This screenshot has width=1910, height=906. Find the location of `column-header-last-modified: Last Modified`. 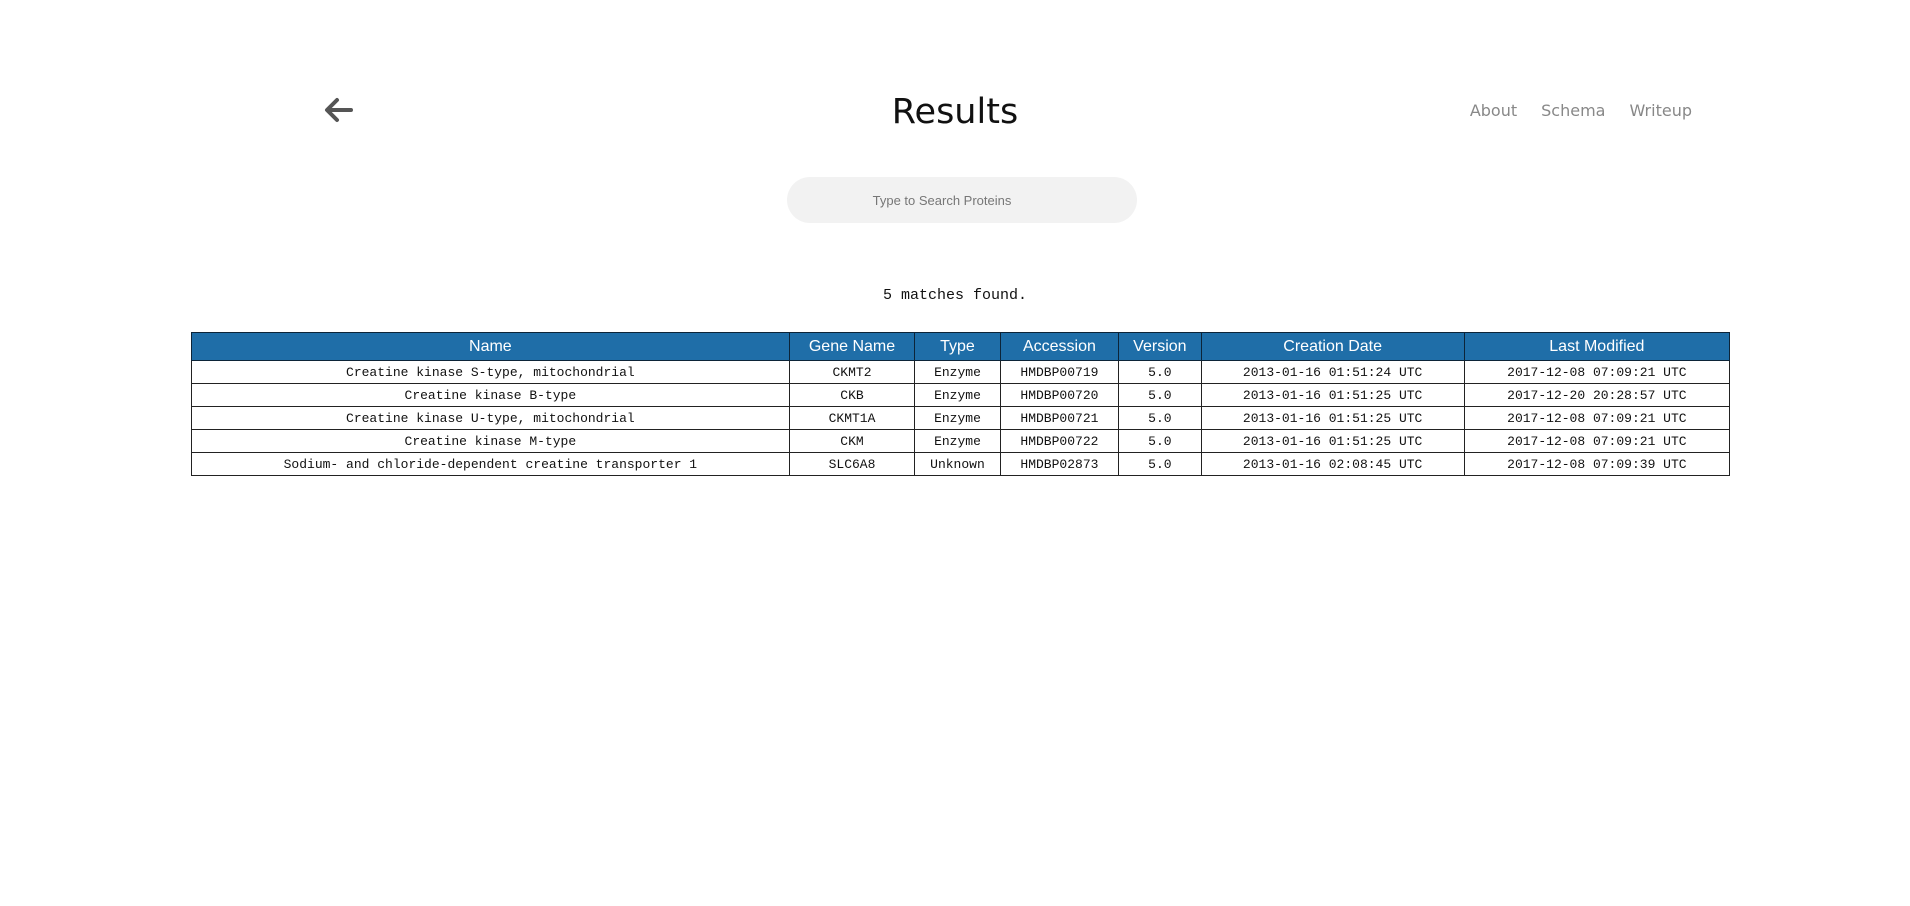

column-header-last-modified: Last Modified is located at coordinates (1597, 346).